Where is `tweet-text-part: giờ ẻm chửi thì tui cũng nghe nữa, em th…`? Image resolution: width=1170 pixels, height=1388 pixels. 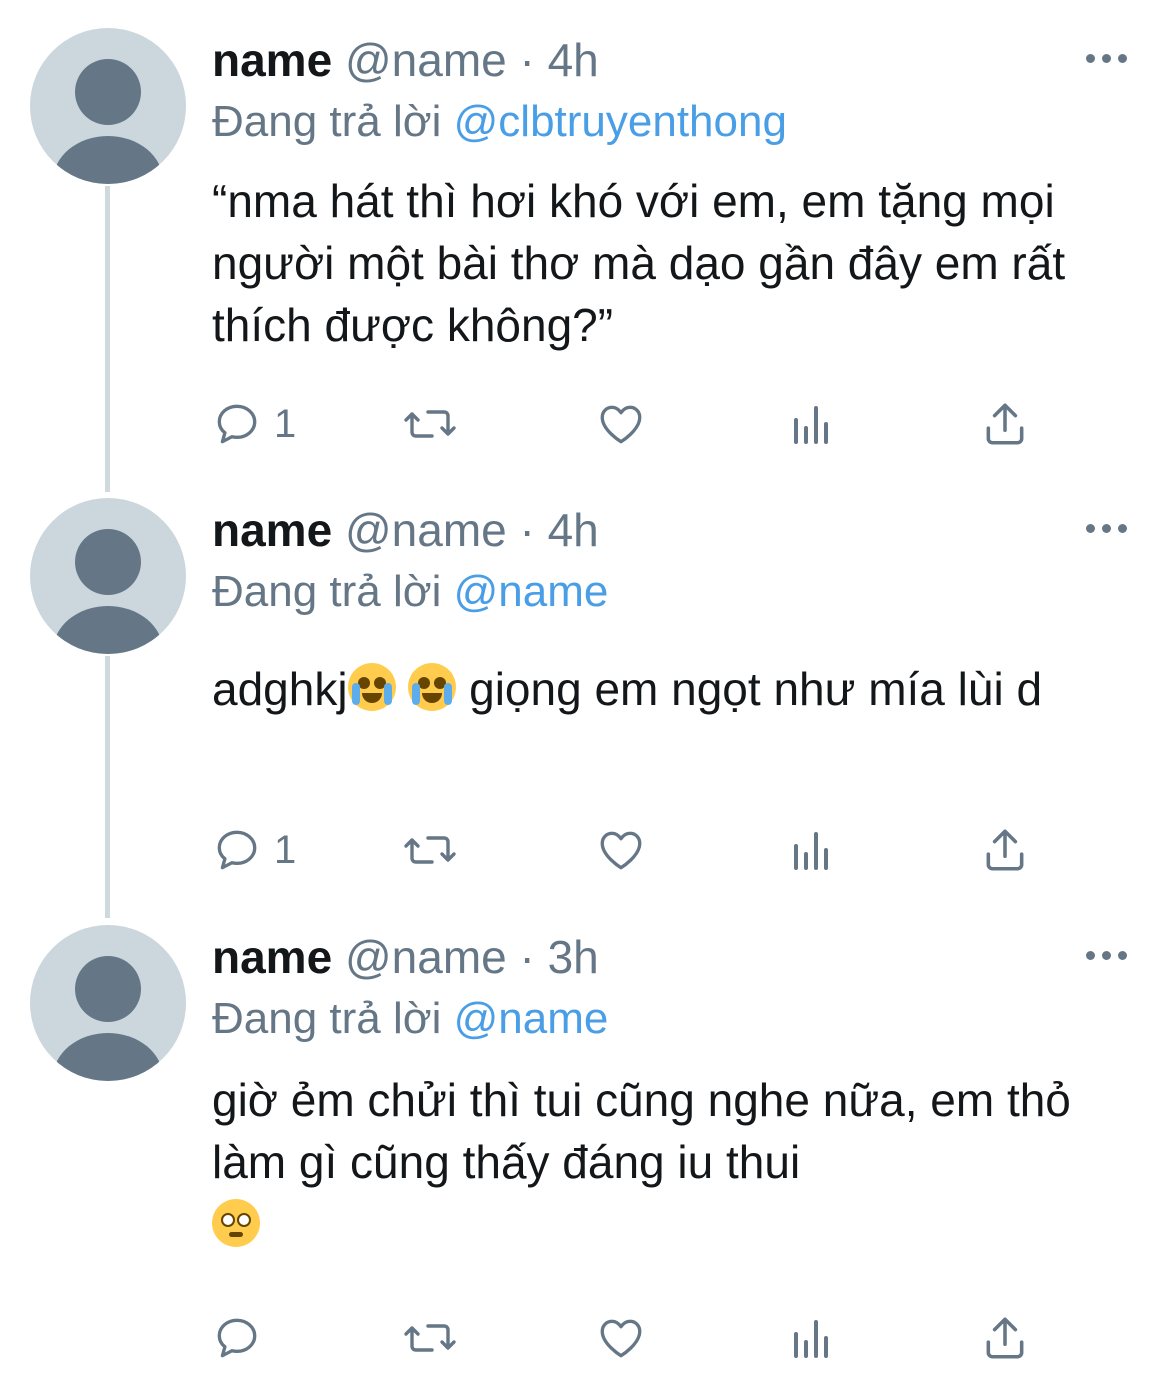
tweet-text-part: giờ ẻm chửi thì tui cũng nghe nữa, em th… is located at coordinates (641, 1131).